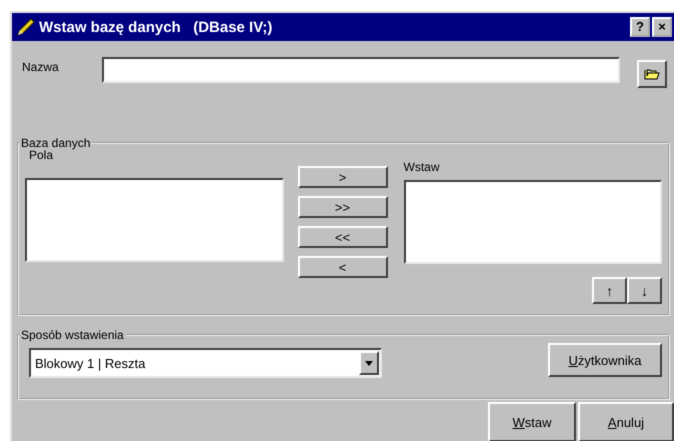 The image size is (674, 441). I want to click on cancel-button: Anuluj, so click(626, 421).